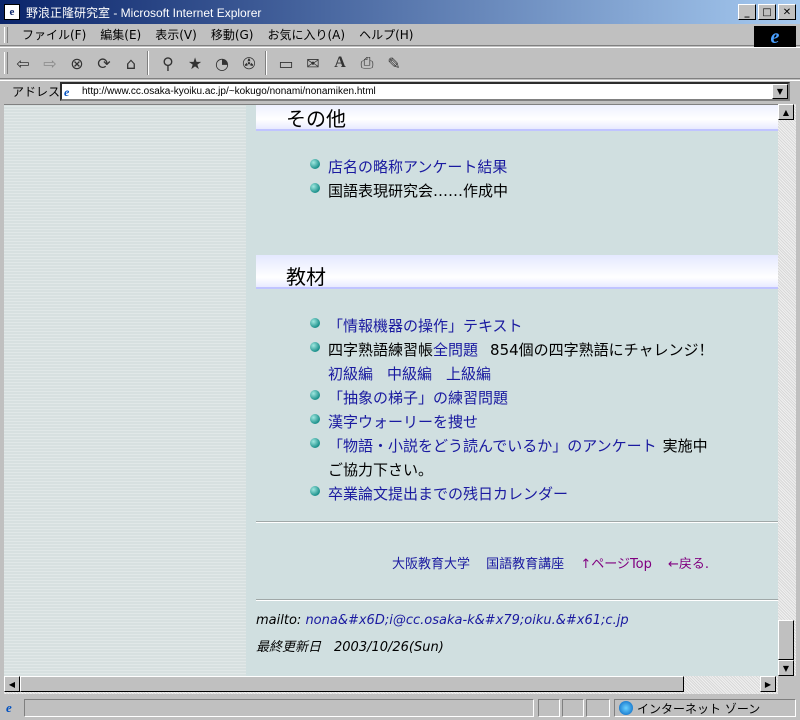  Describe the element at coordinates (448, 493) in the screenshot. I see `link-thesis-calendar: 卒業論文提出までの残日カレンダー` at that location.